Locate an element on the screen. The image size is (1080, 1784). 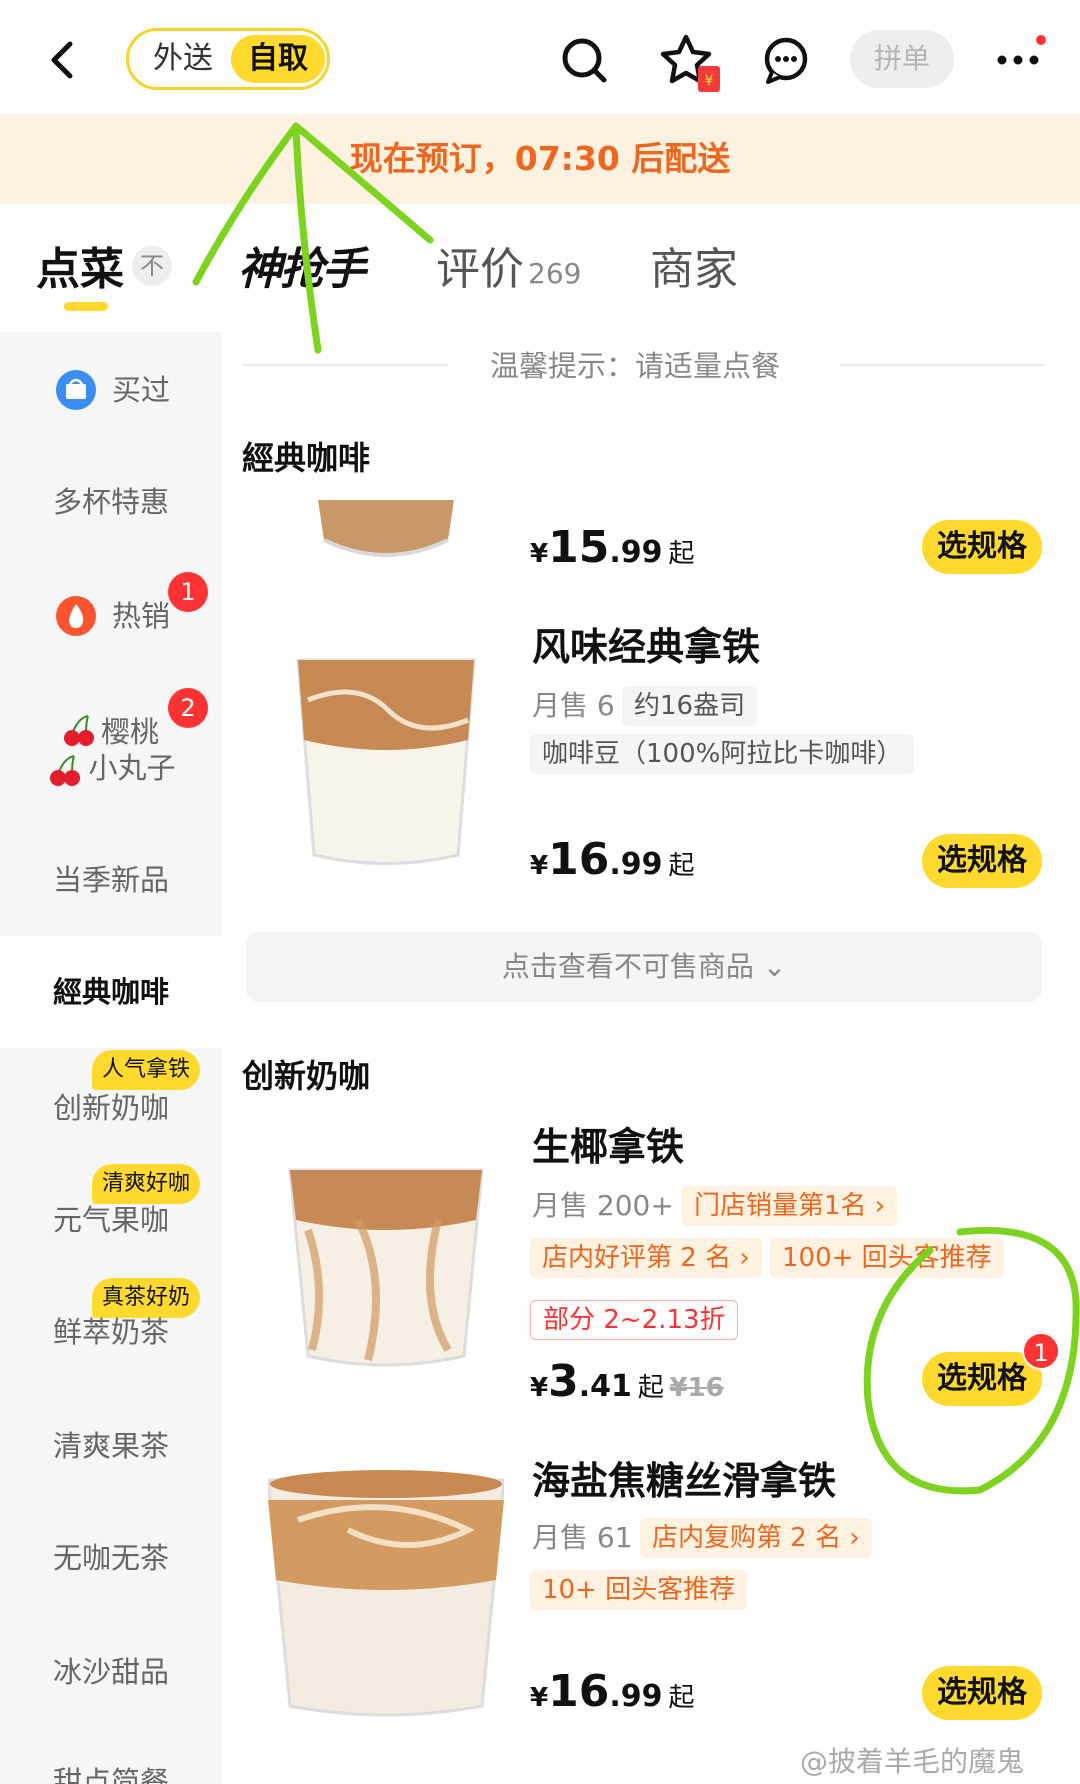
annotation-circle is located at coordinates (971, 1360).